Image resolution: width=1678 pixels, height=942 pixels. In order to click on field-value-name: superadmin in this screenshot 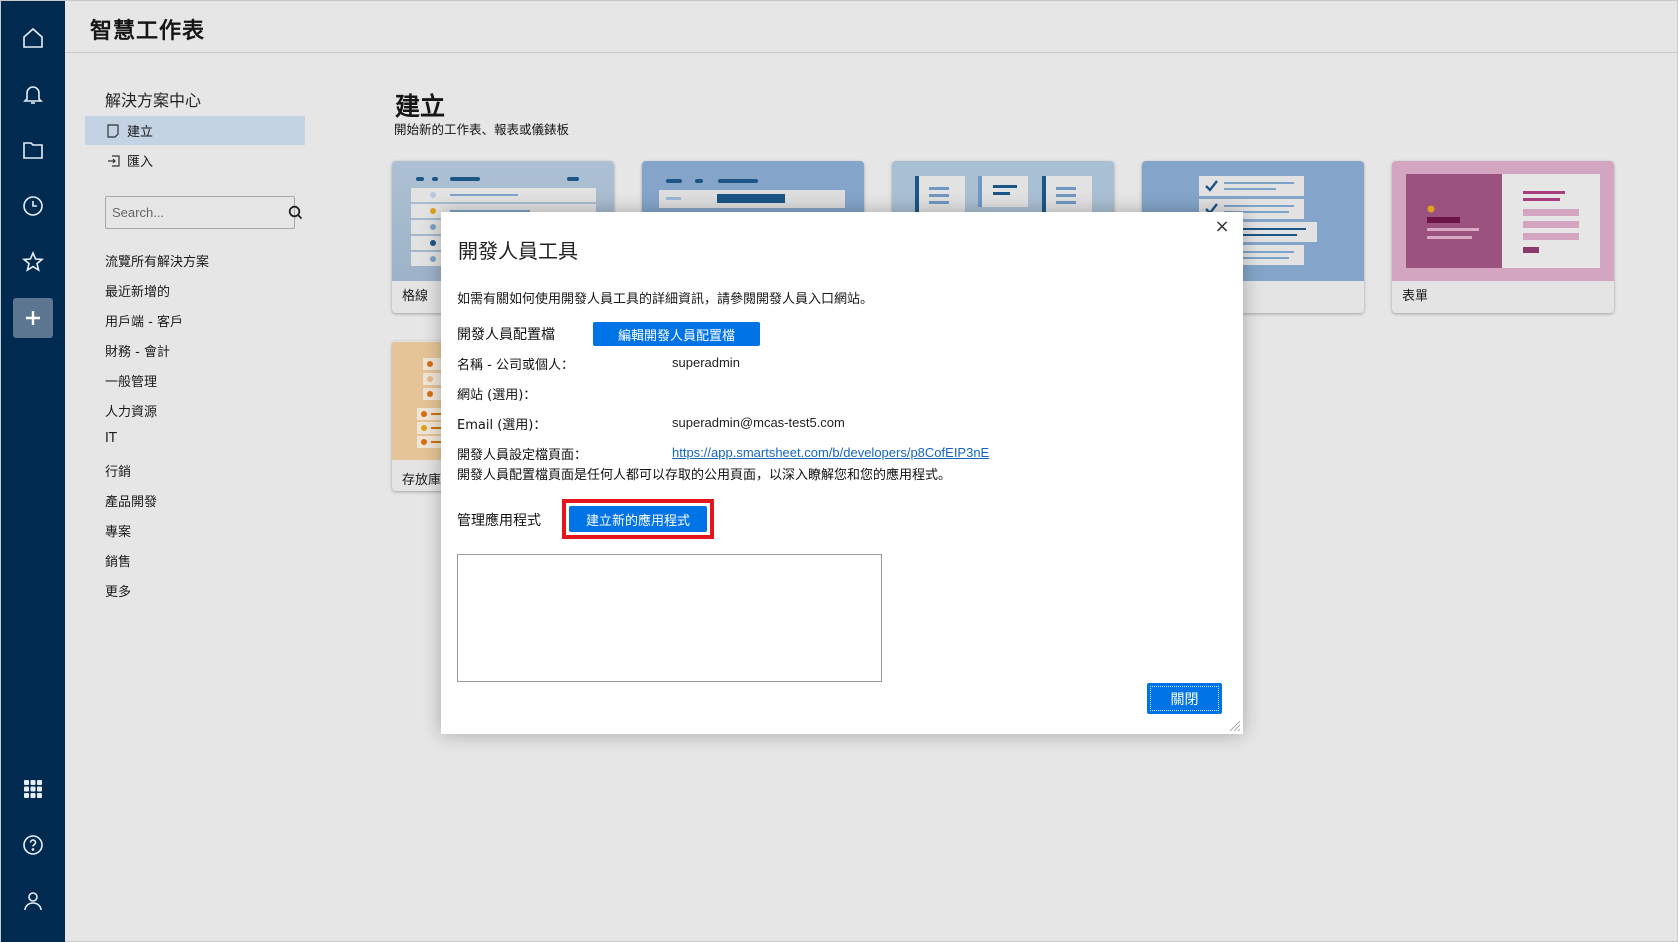, I will do `click(706, 362)`.